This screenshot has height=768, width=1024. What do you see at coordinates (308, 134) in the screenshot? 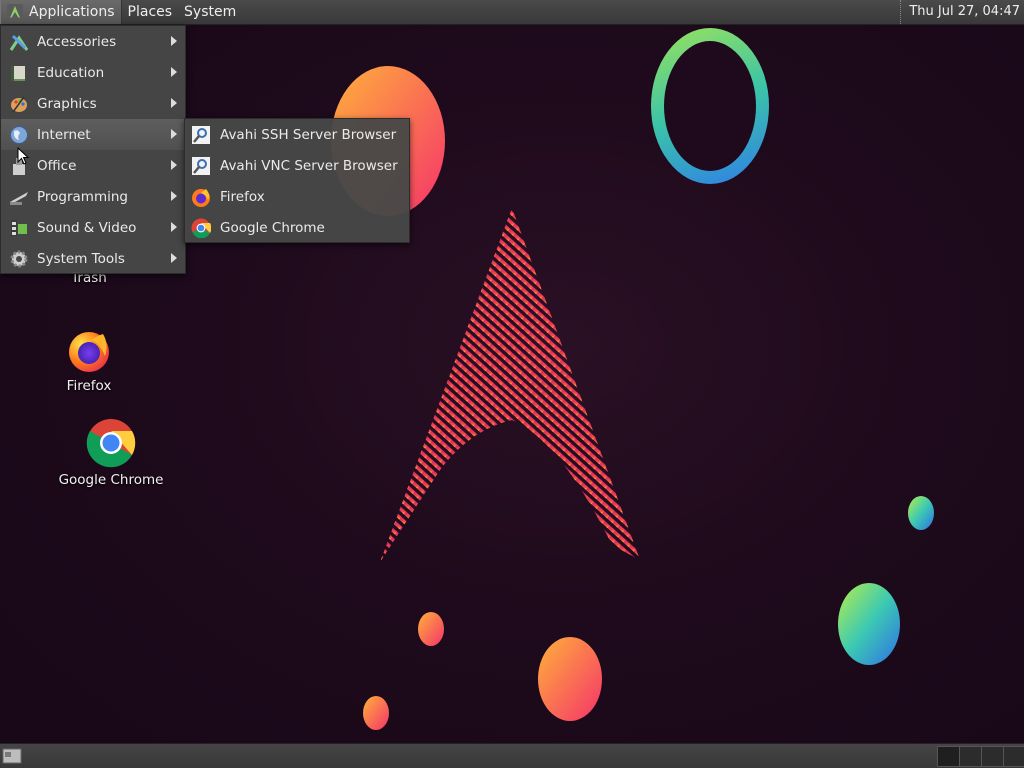
I see `menu-item-label: Avahi SSH Server Browser` at bounding box center [308, 134].